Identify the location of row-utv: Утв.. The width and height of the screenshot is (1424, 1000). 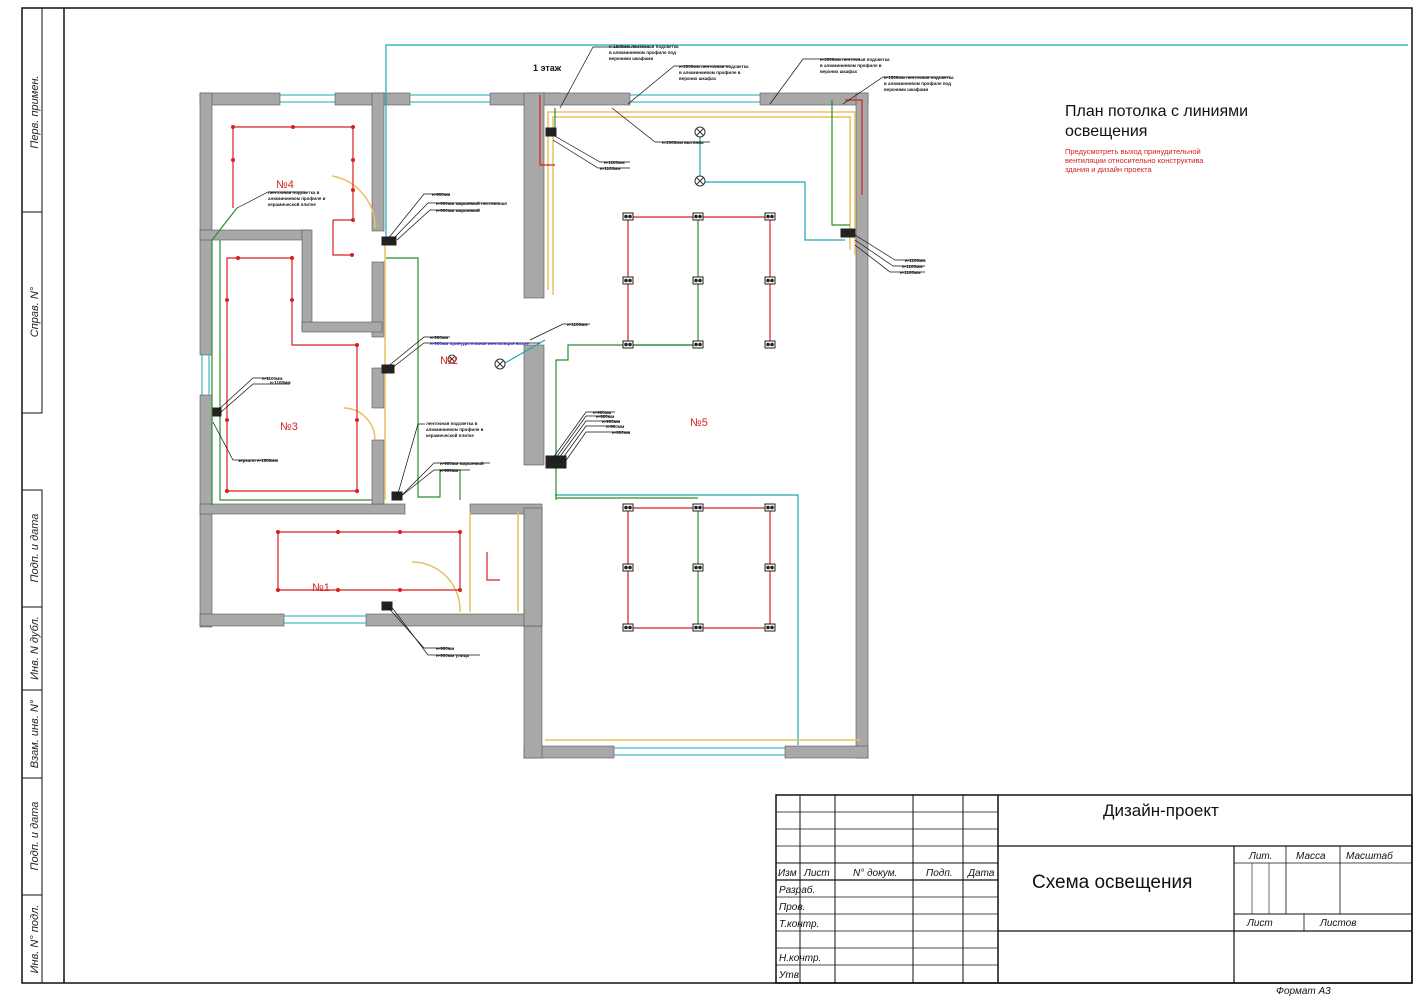
(790, 975).